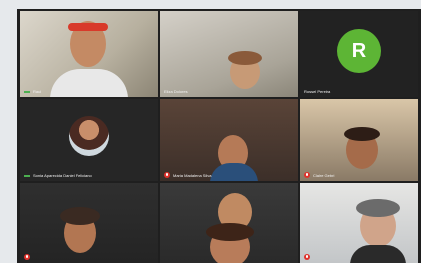 The width and height of the screenshot is (421, 263). I want to click on avatar: R, so click(359, 51).